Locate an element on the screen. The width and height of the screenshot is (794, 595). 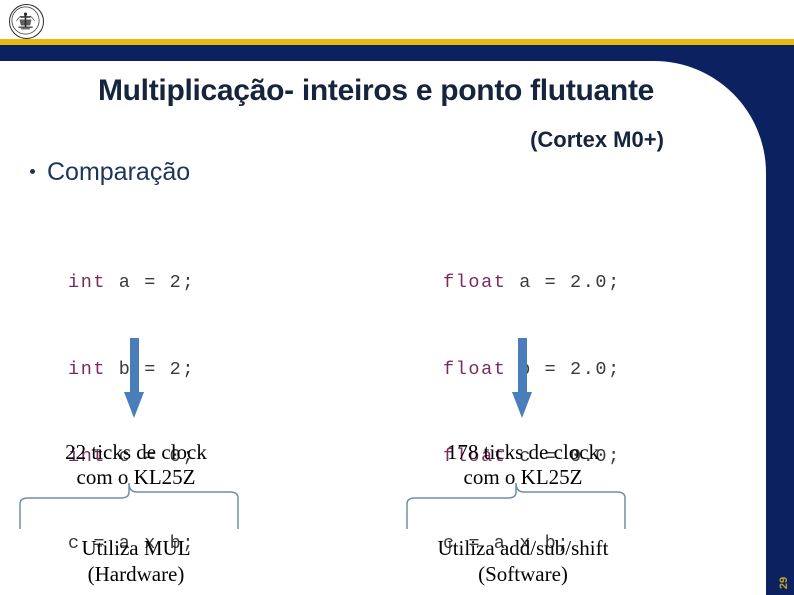
conclusion-integer: Utiliza MUL (Hardware) is located at coordinates (136, 561).